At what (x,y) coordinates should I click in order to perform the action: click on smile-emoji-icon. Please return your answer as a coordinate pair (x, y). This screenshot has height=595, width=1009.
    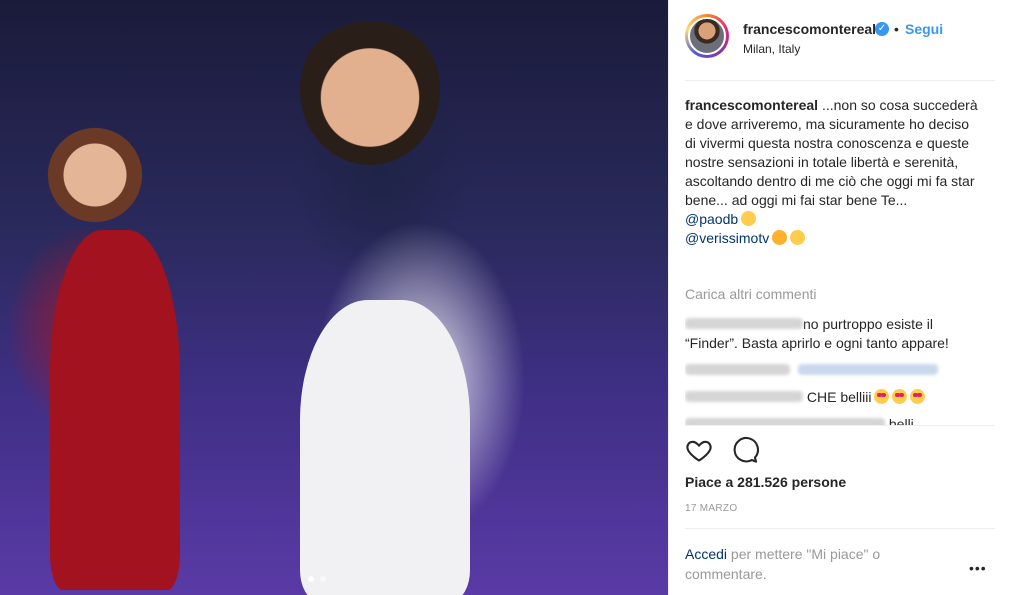
    Looking at the image, I should click on (798, 237).